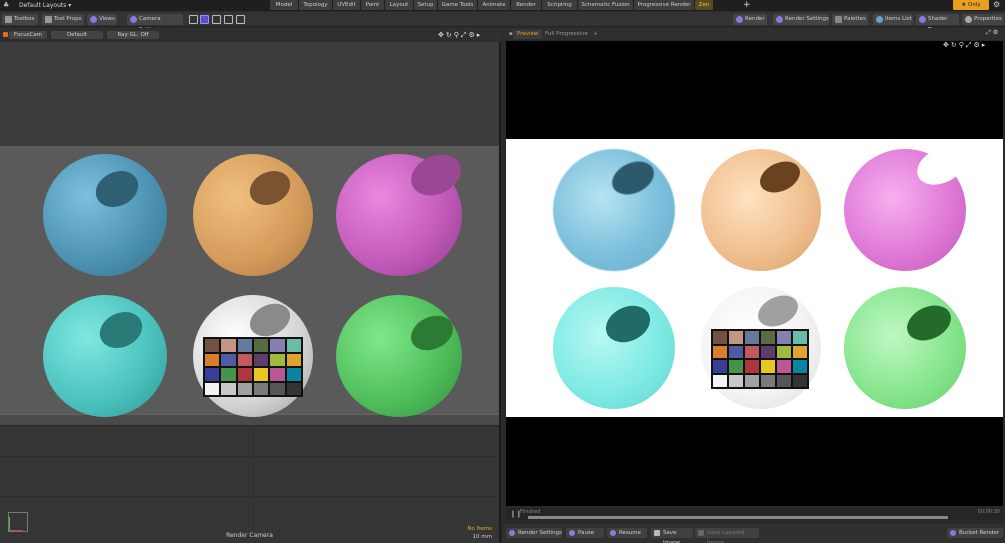  I want to click on properties-label: Properties, so click(988, 19).